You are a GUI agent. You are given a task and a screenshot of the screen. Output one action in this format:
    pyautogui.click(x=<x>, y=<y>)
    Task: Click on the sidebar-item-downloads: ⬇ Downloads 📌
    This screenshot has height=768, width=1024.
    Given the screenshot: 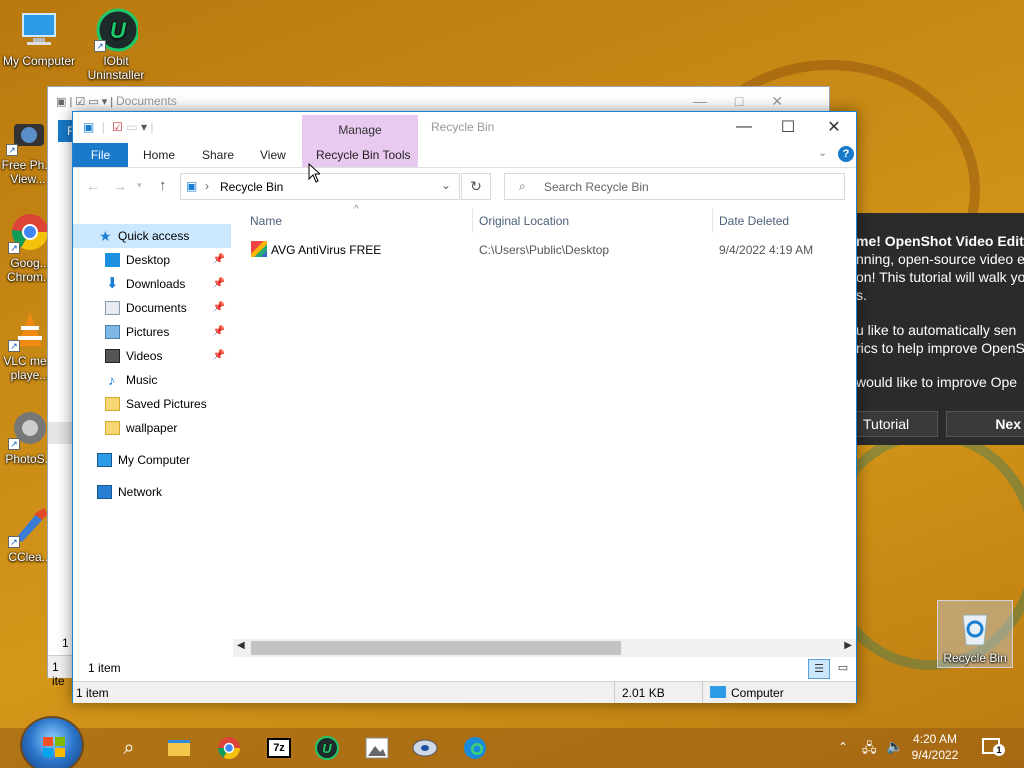 What is the action you would take?
    pyautogui.click(x=152, y=284)
    